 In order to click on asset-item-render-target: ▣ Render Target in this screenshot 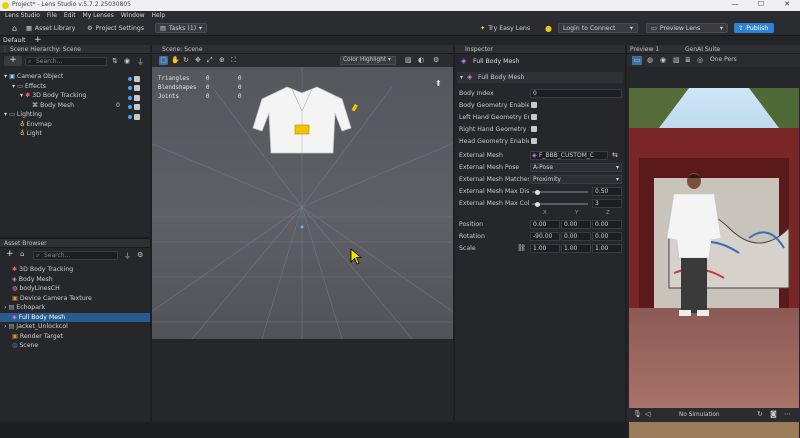, I will do `click(75, 337)`.